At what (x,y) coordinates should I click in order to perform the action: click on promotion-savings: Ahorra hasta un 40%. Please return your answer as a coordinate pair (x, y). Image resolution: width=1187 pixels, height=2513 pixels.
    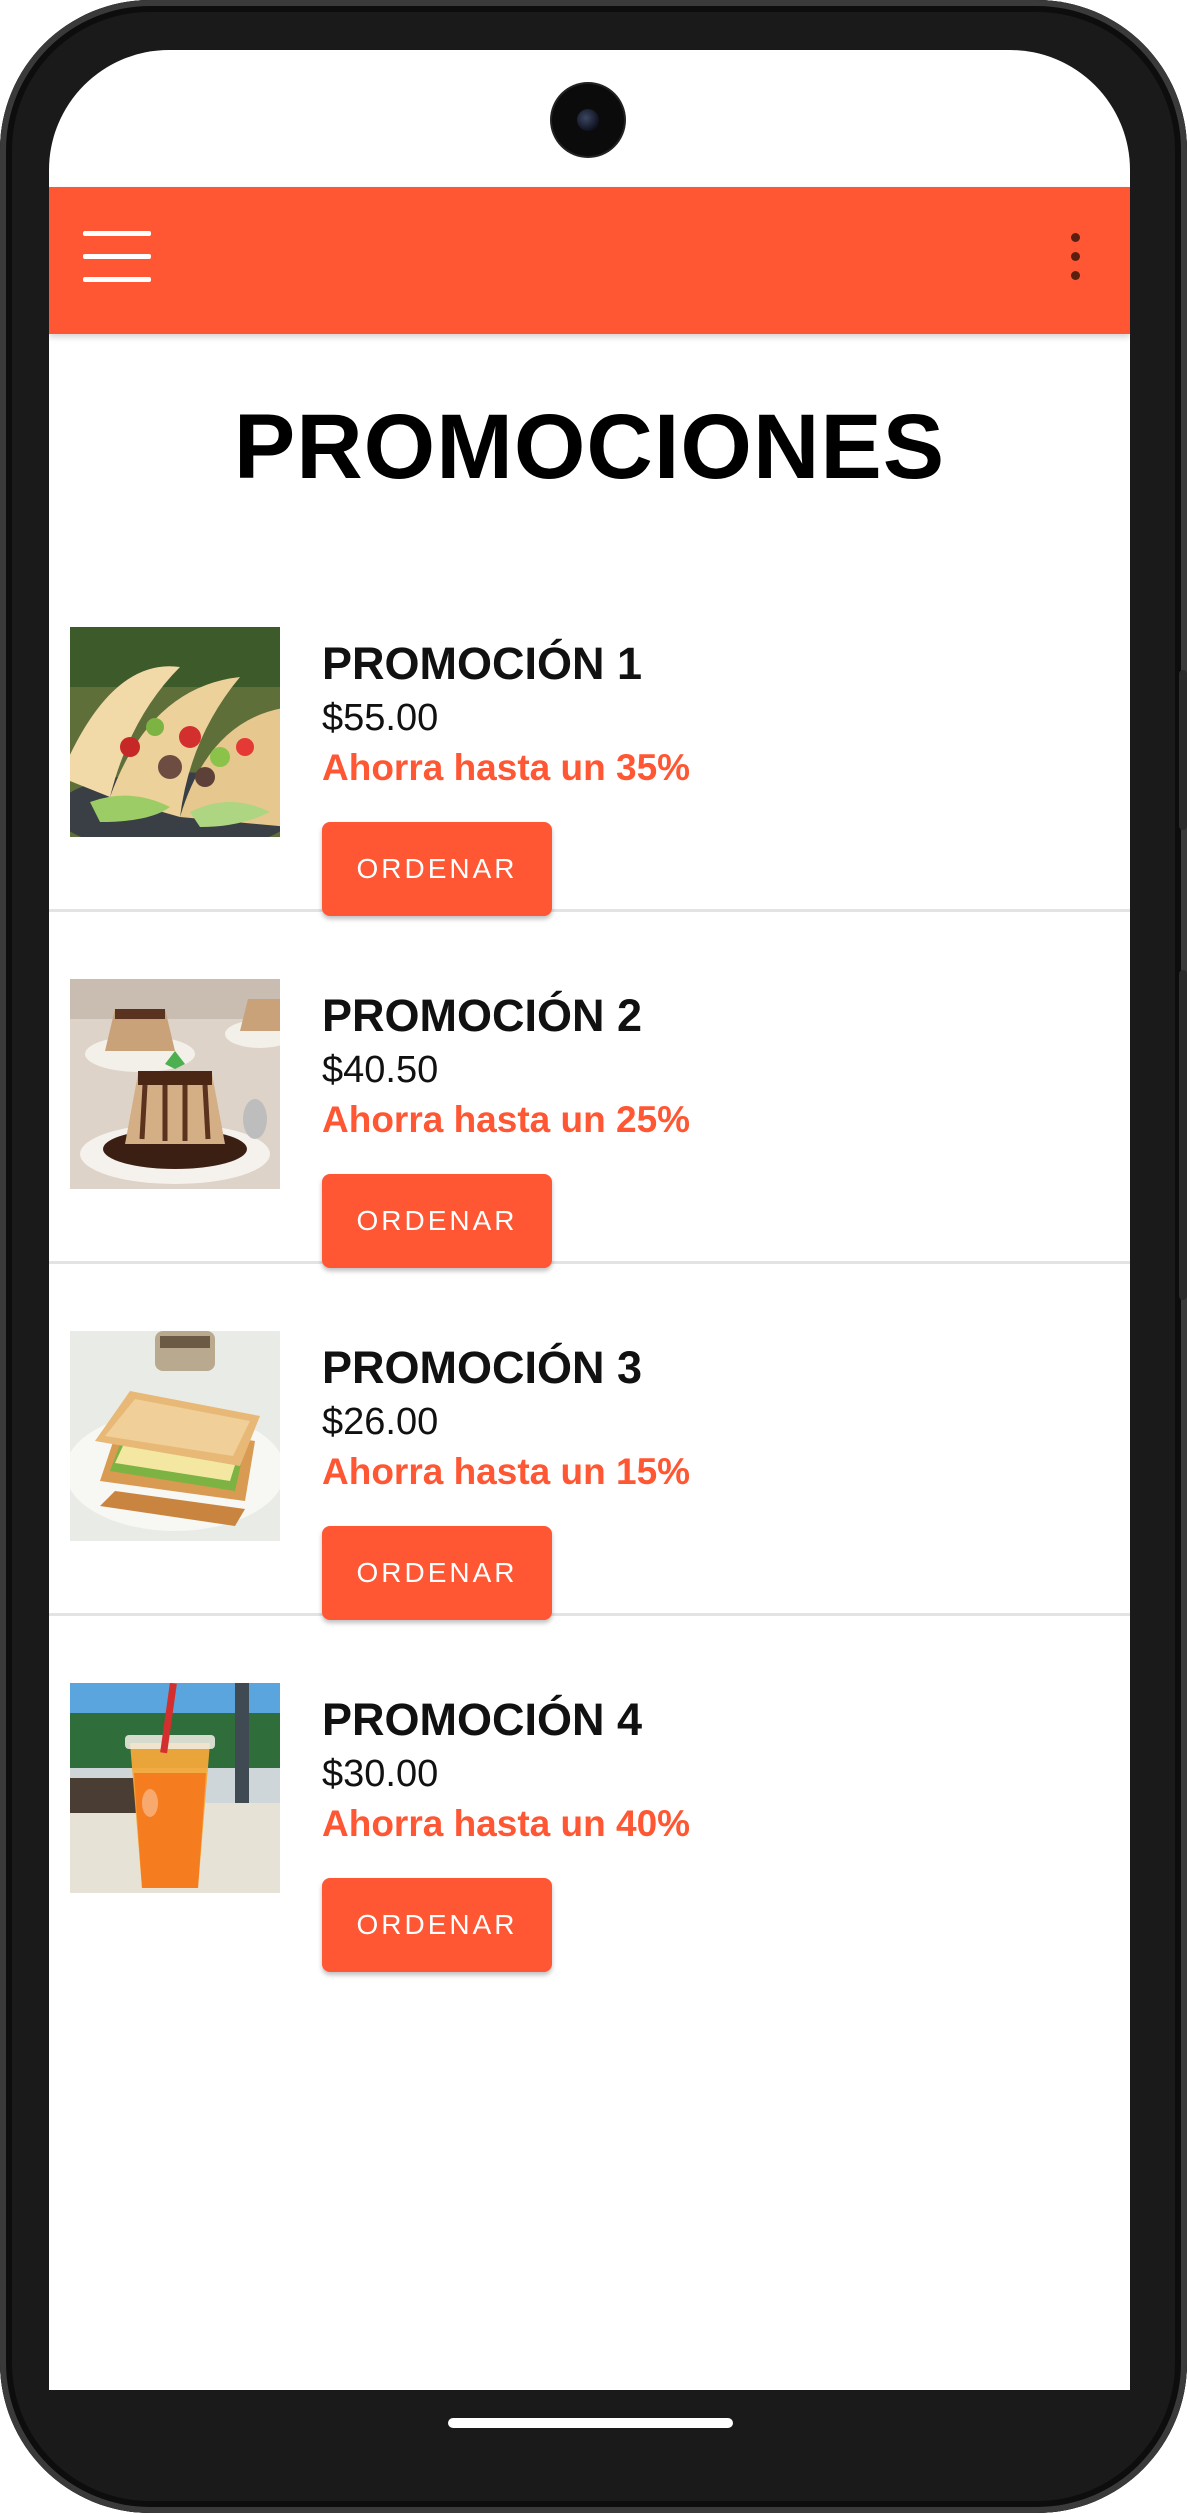
    Looking at the image, I should click on (506, 1823).